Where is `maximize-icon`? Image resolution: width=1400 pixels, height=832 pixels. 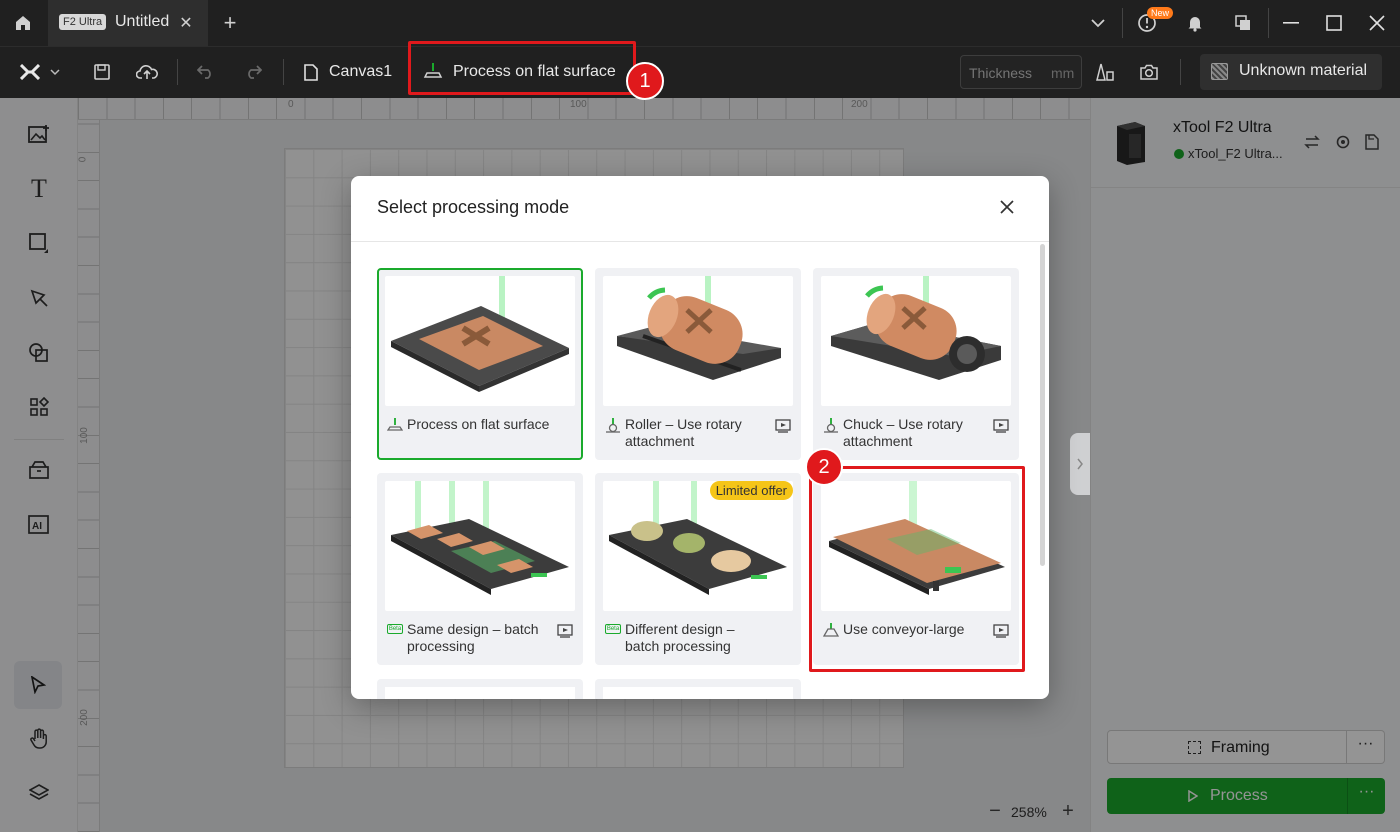
maximize-icon is located at coordinates (1334, 23).